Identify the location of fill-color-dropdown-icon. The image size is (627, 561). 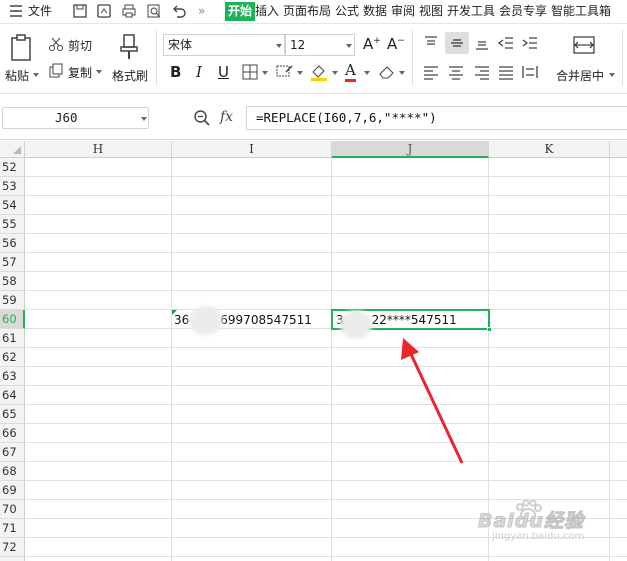
(335, 73).